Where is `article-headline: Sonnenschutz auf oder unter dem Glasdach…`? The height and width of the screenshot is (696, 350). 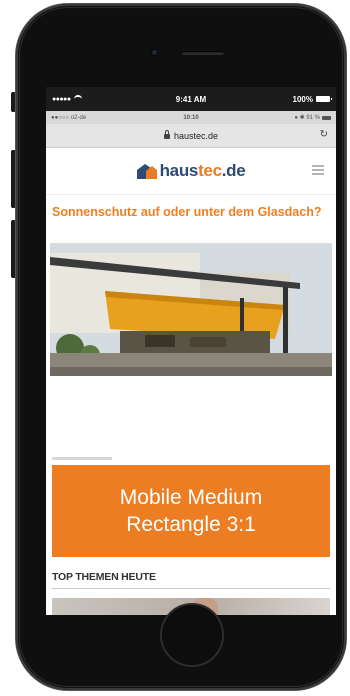 article-headline: Sonnenschutz auf oder unter dem Glasdach… is located at coordinates (191, 217).